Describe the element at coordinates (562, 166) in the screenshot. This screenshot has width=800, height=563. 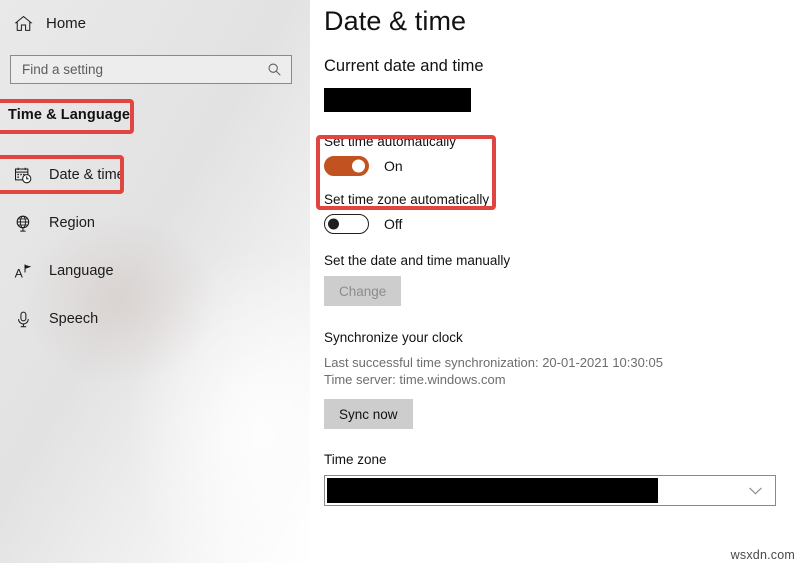
I see `set-time-automatically-row: On` at that location.